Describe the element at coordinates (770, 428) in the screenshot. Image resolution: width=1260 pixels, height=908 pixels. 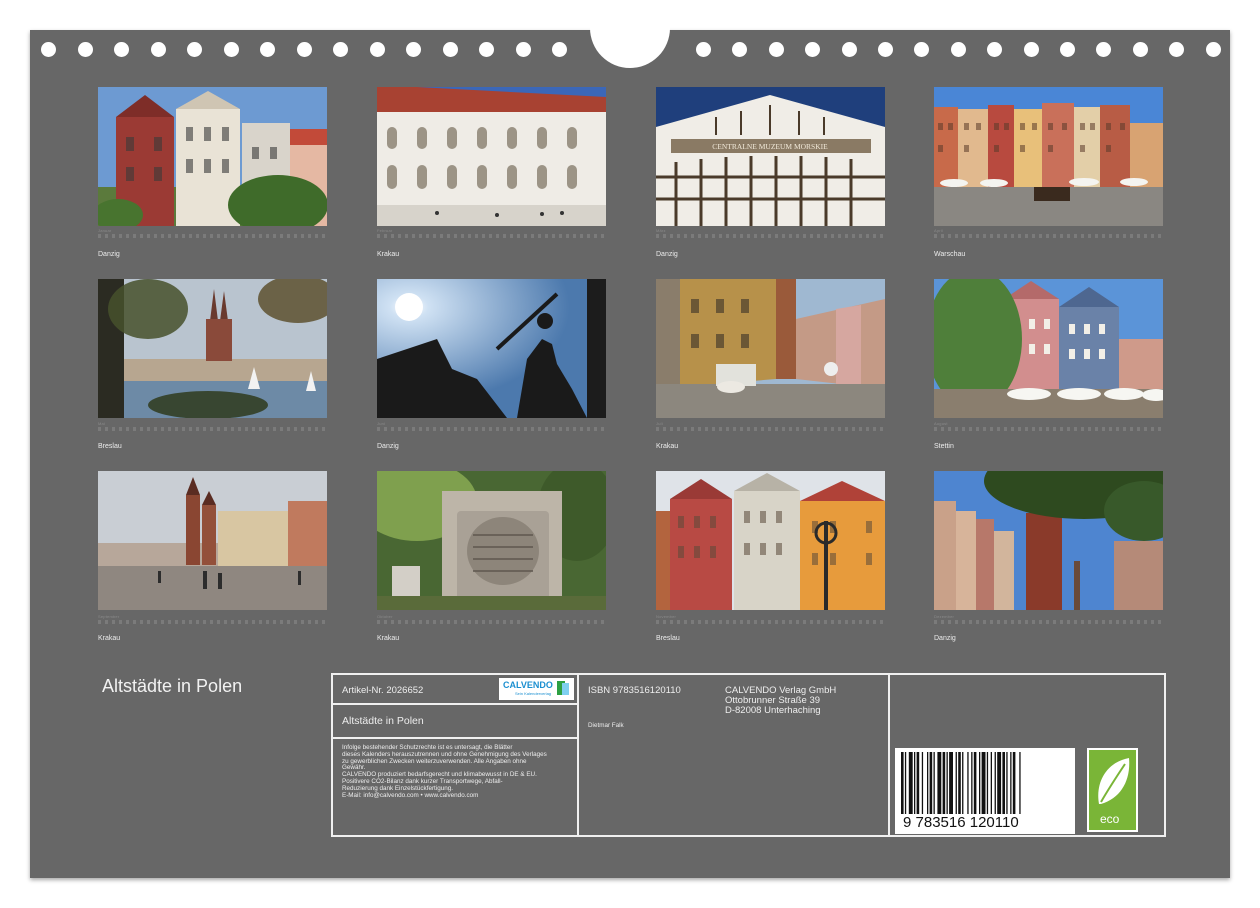
I see `date-strip-7: Juli` at that location.